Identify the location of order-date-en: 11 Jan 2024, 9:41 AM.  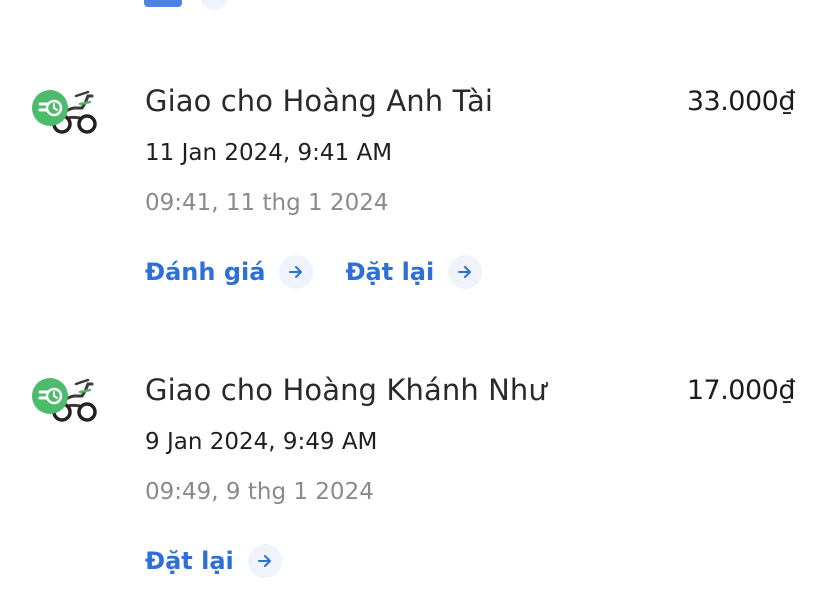
(269, 153).